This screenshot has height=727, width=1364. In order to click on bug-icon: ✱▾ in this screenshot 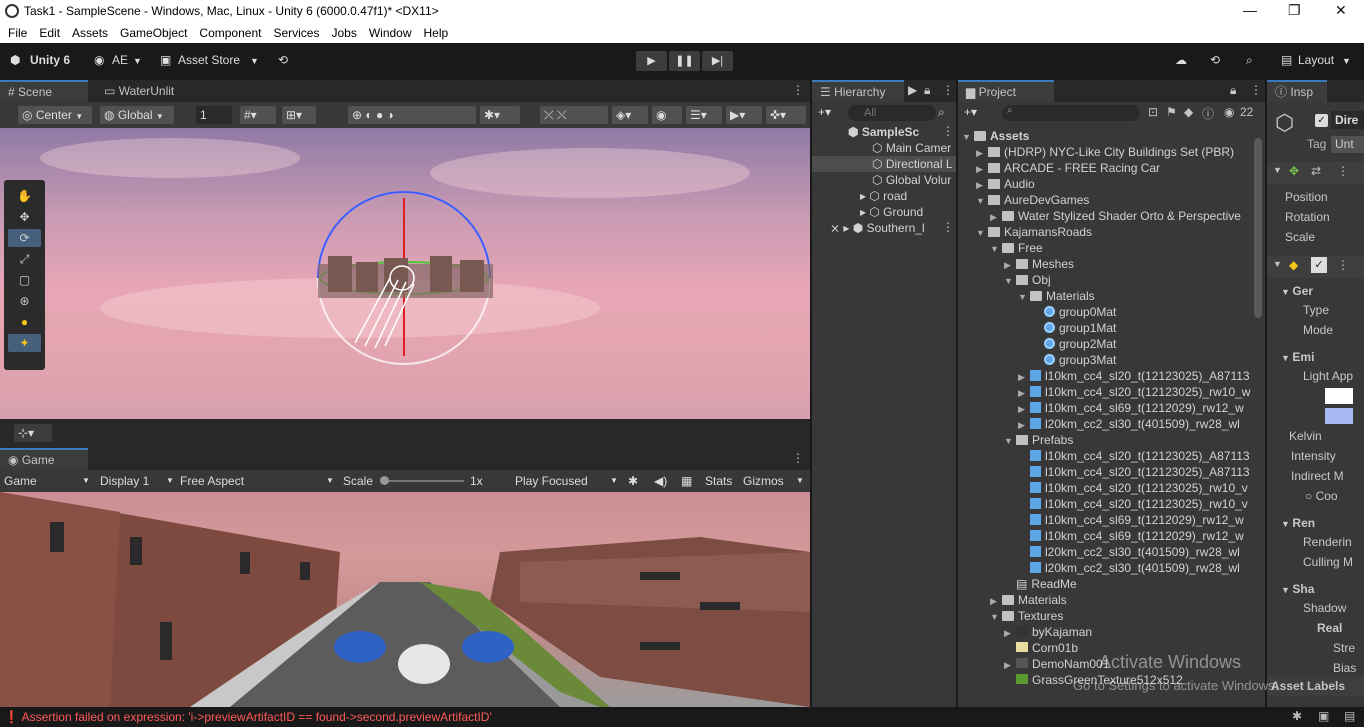, I will do `click(500, 115)`.